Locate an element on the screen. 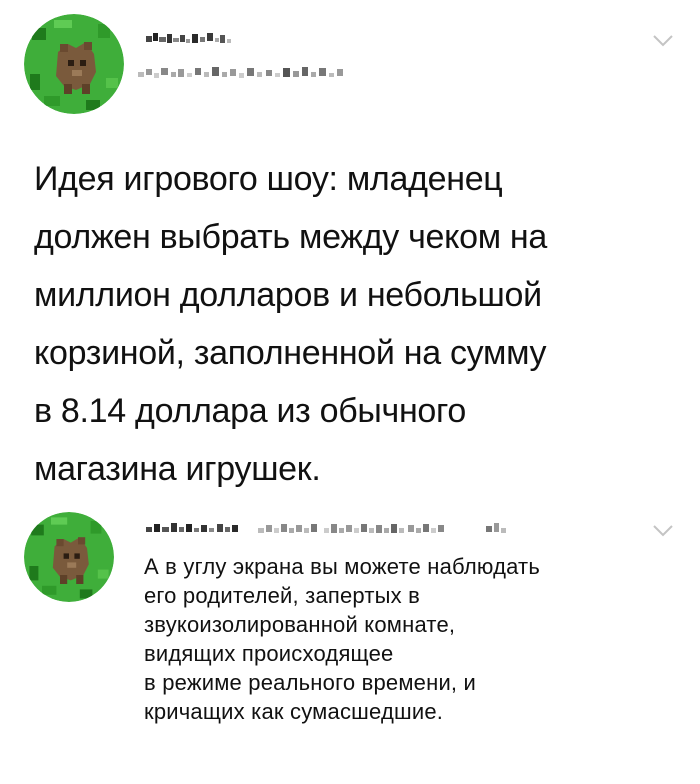  reply-text-line: в режиме реального времени, и is located at coordinates (310, 682).